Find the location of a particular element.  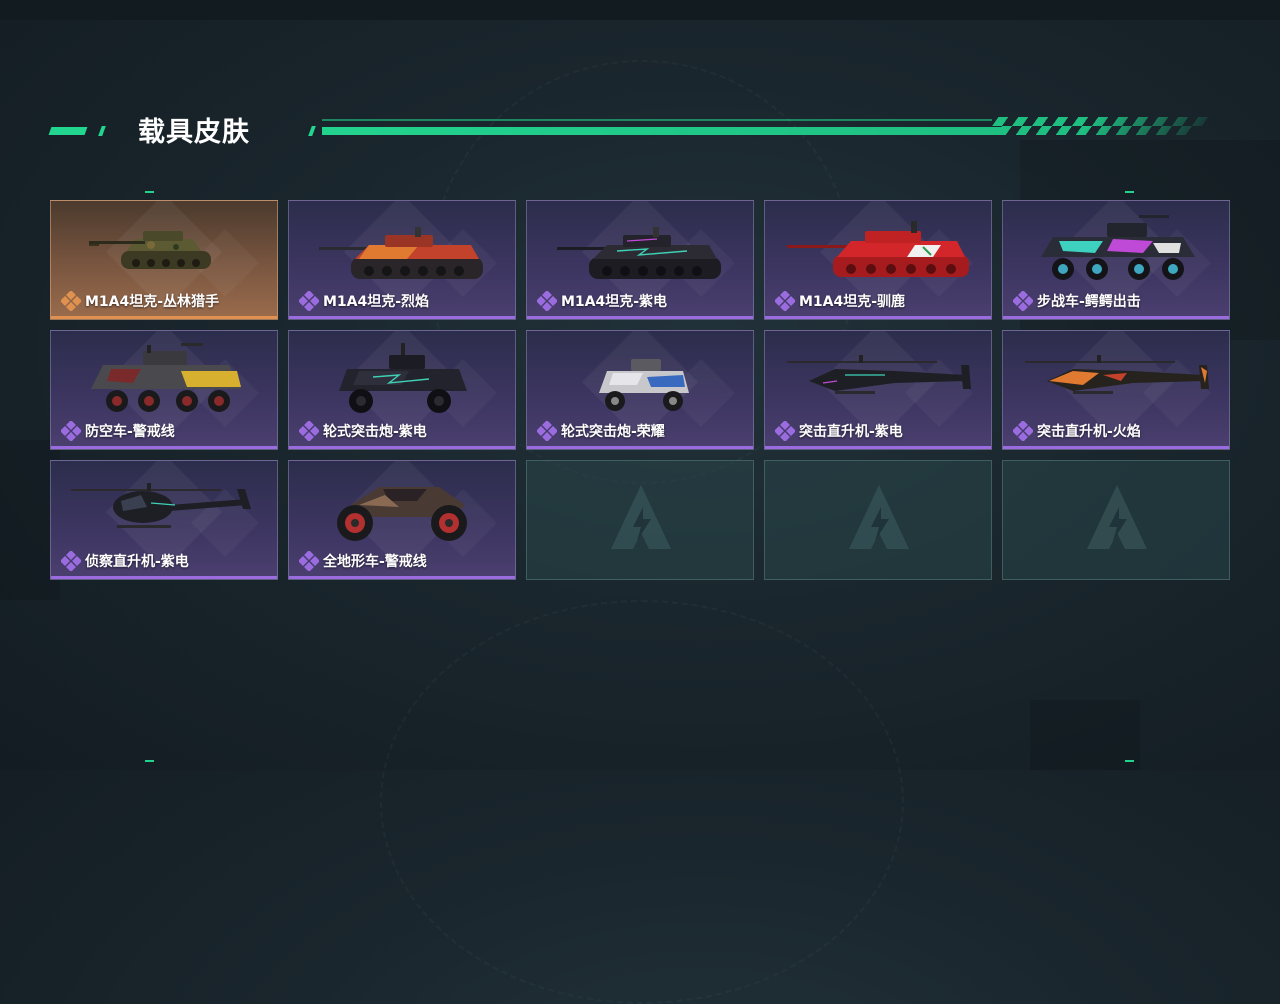

top-bar is located at coordinates (640, 10).